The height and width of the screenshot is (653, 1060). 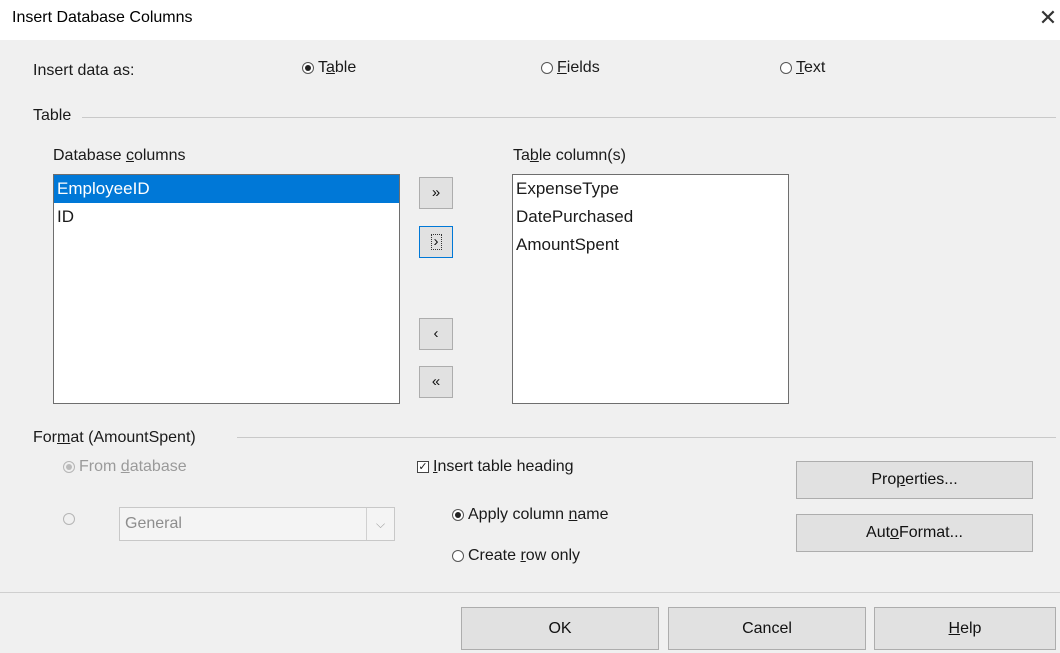 What do you see at coordinates (436, 382) in the screenshot?
I see `remove-all-columns-button: «` at bounding box center [436, 382].